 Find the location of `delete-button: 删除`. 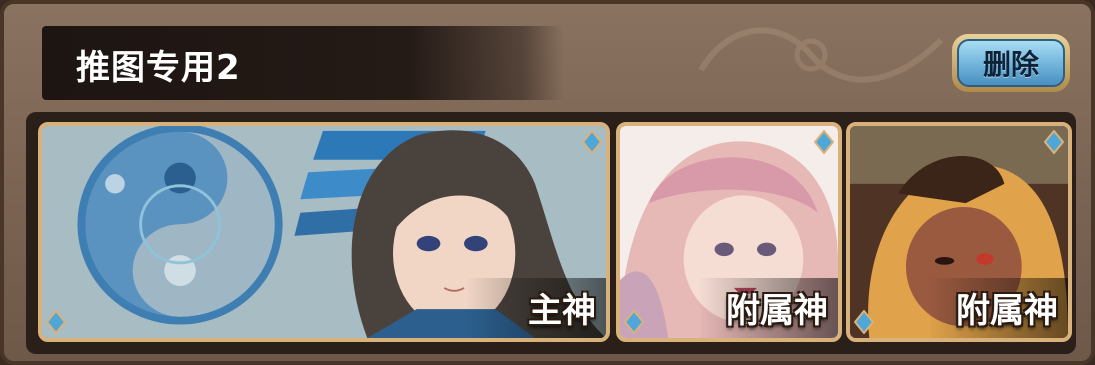

delete-button: 删除 is located at coordinates (1011, 63).